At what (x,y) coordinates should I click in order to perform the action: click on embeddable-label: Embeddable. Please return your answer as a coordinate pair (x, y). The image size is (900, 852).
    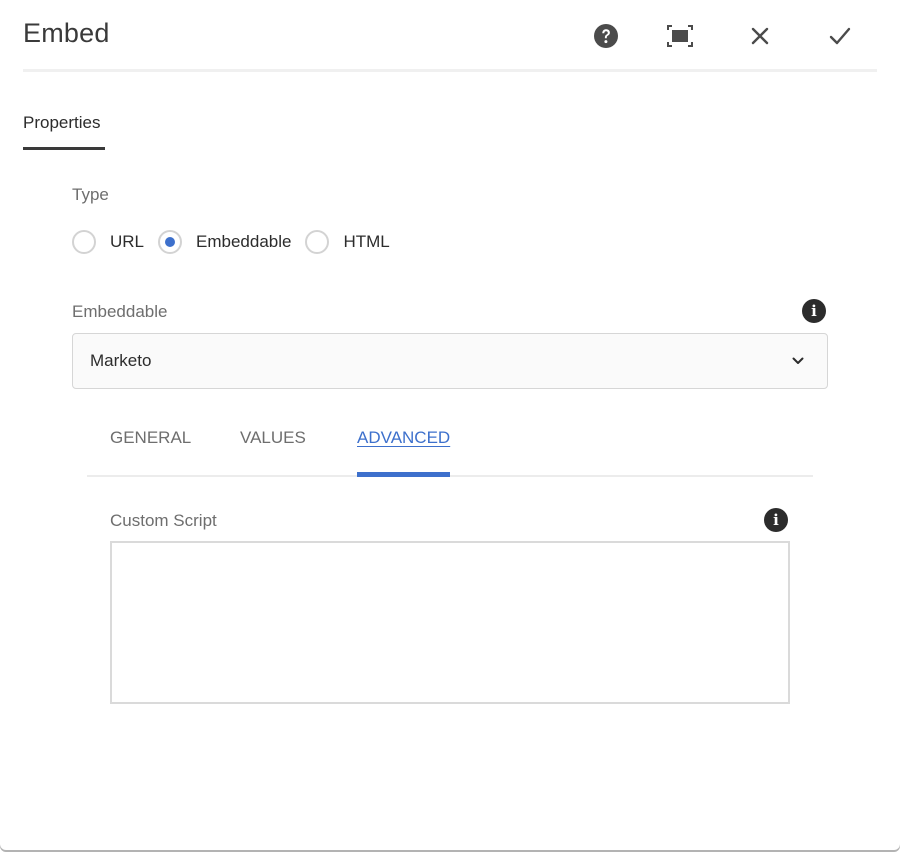
    Looking at the image, I should click on (120, 311).